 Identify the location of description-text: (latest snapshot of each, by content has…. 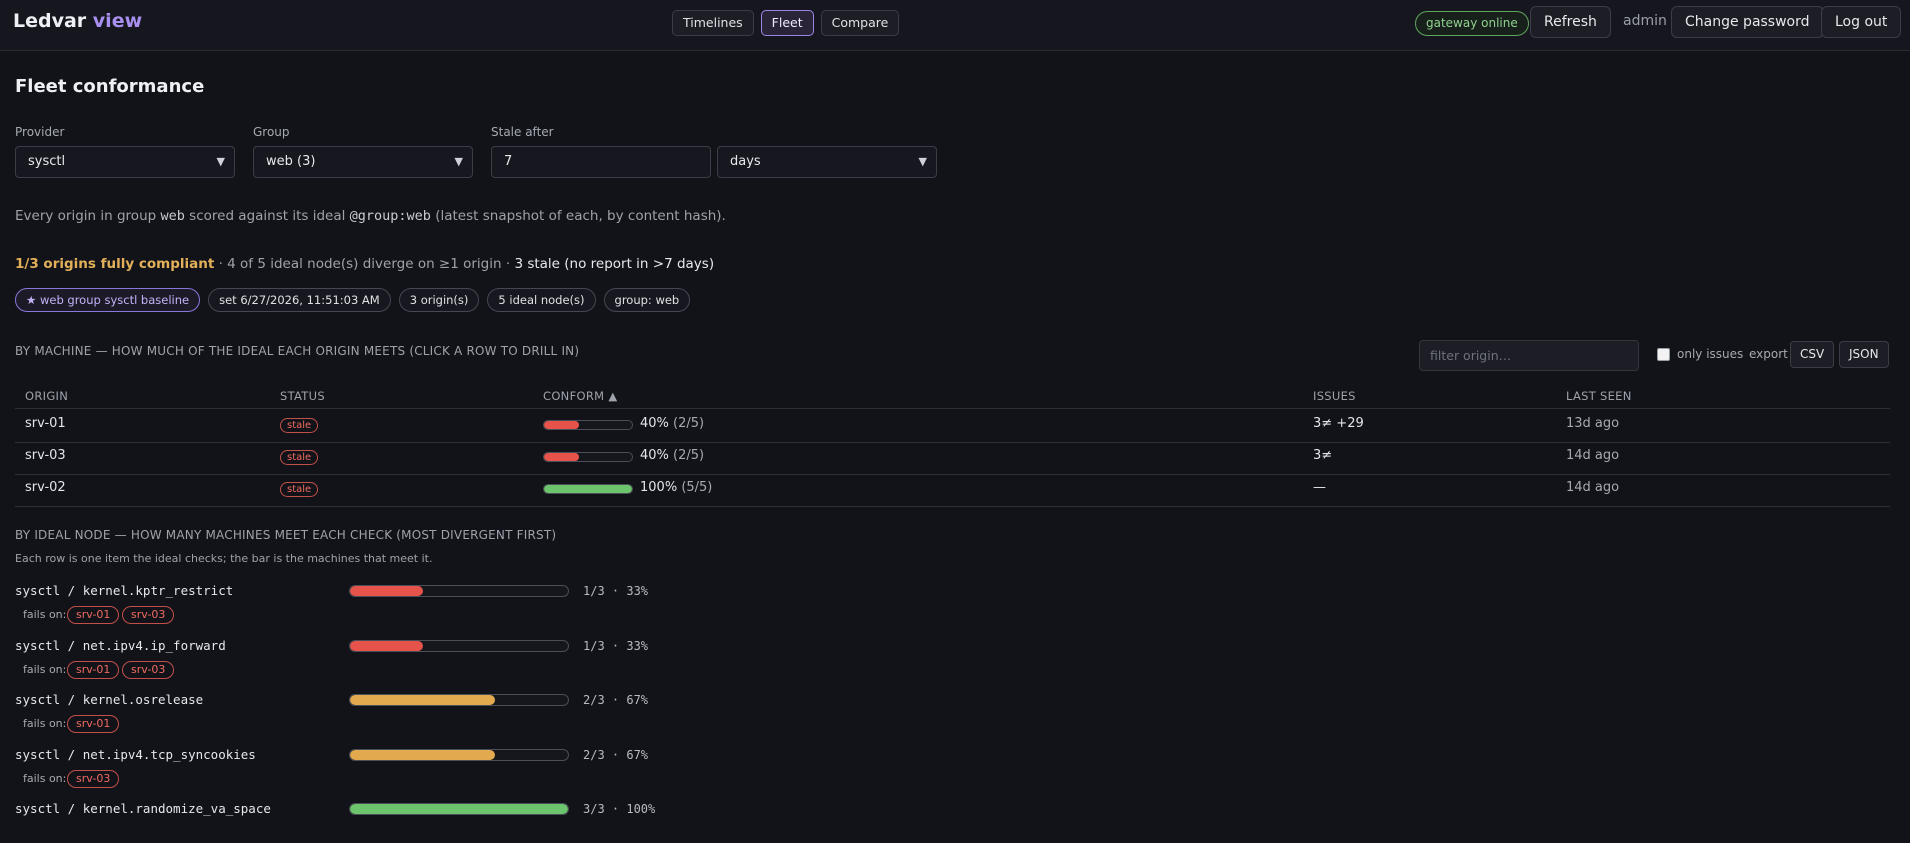
(578, 216).